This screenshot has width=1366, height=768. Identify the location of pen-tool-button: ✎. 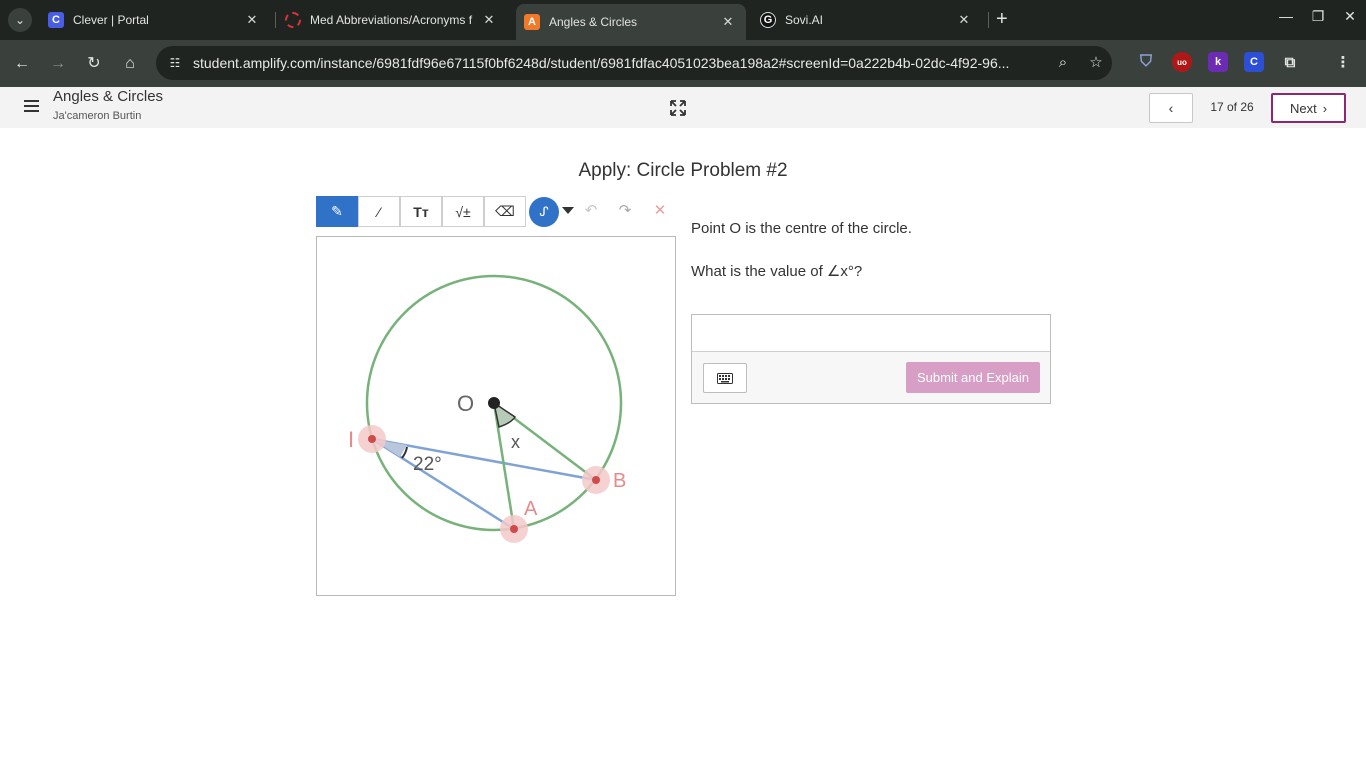
(337, 211).